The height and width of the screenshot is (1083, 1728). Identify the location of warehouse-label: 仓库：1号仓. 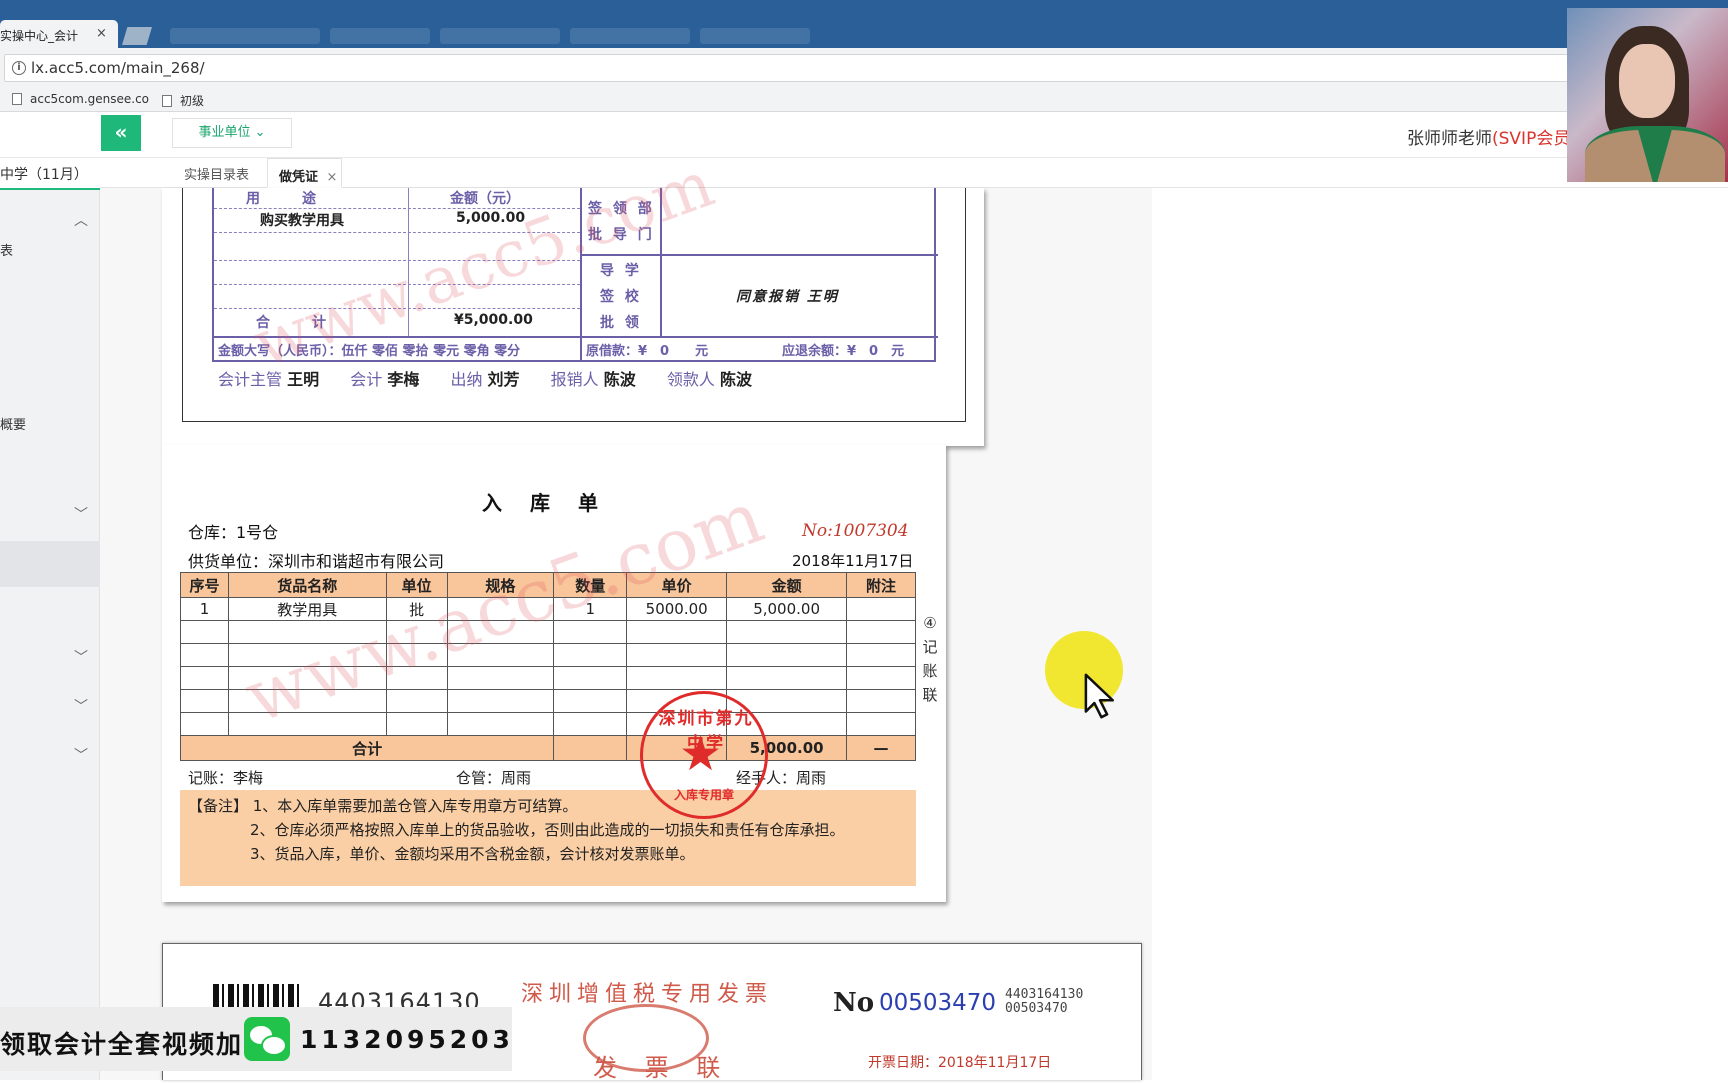
(233, 532).